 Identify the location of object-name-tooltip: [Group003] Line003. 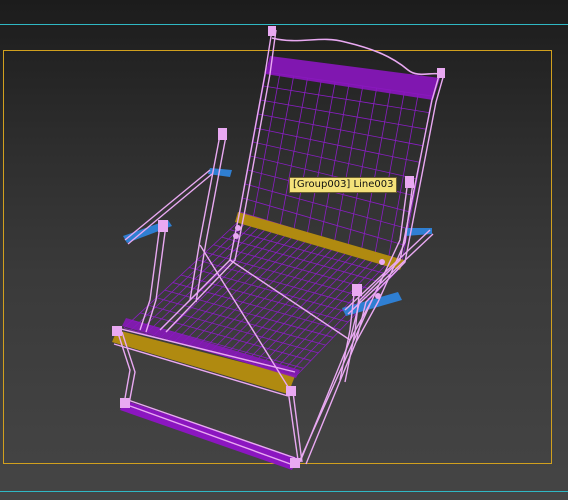
(343, 185).